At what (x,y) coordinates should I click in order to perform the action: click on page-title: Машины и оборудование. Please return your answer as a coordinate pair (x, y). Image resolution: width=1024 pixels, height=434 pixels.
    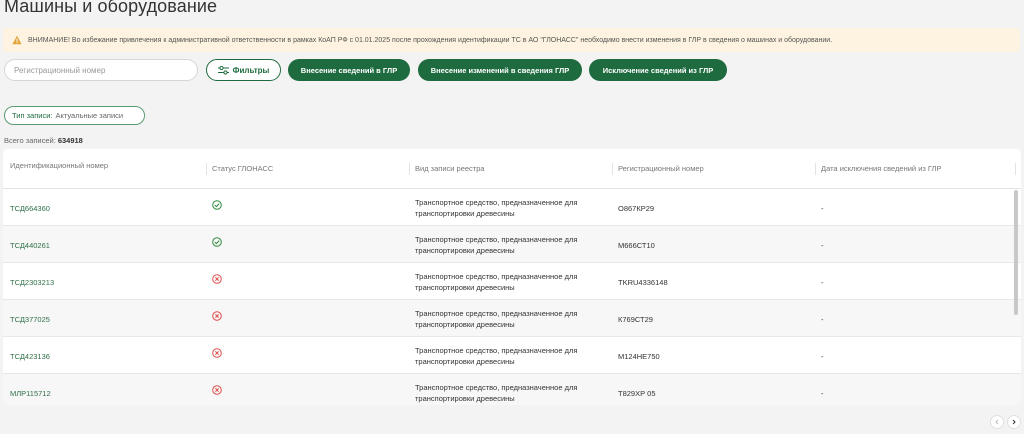
    Looking at the image, I should click on (111, 8).